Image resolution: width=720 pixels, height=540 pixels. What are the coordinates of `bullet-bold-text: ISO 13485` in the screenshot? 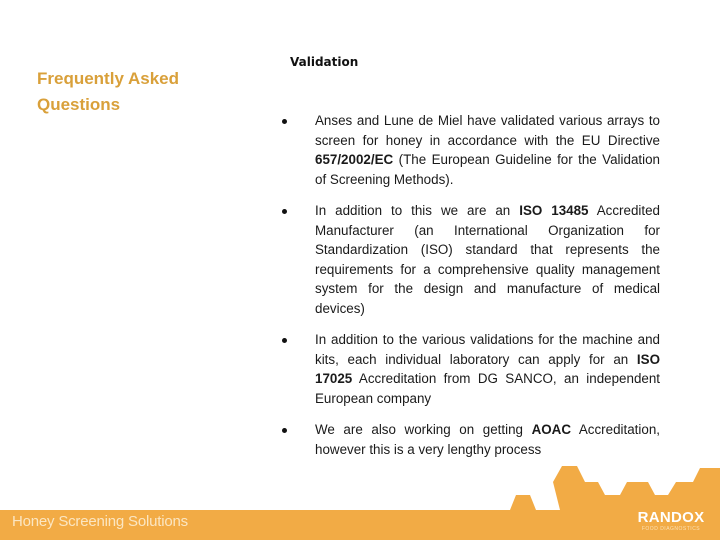 It's located at (554, 210).